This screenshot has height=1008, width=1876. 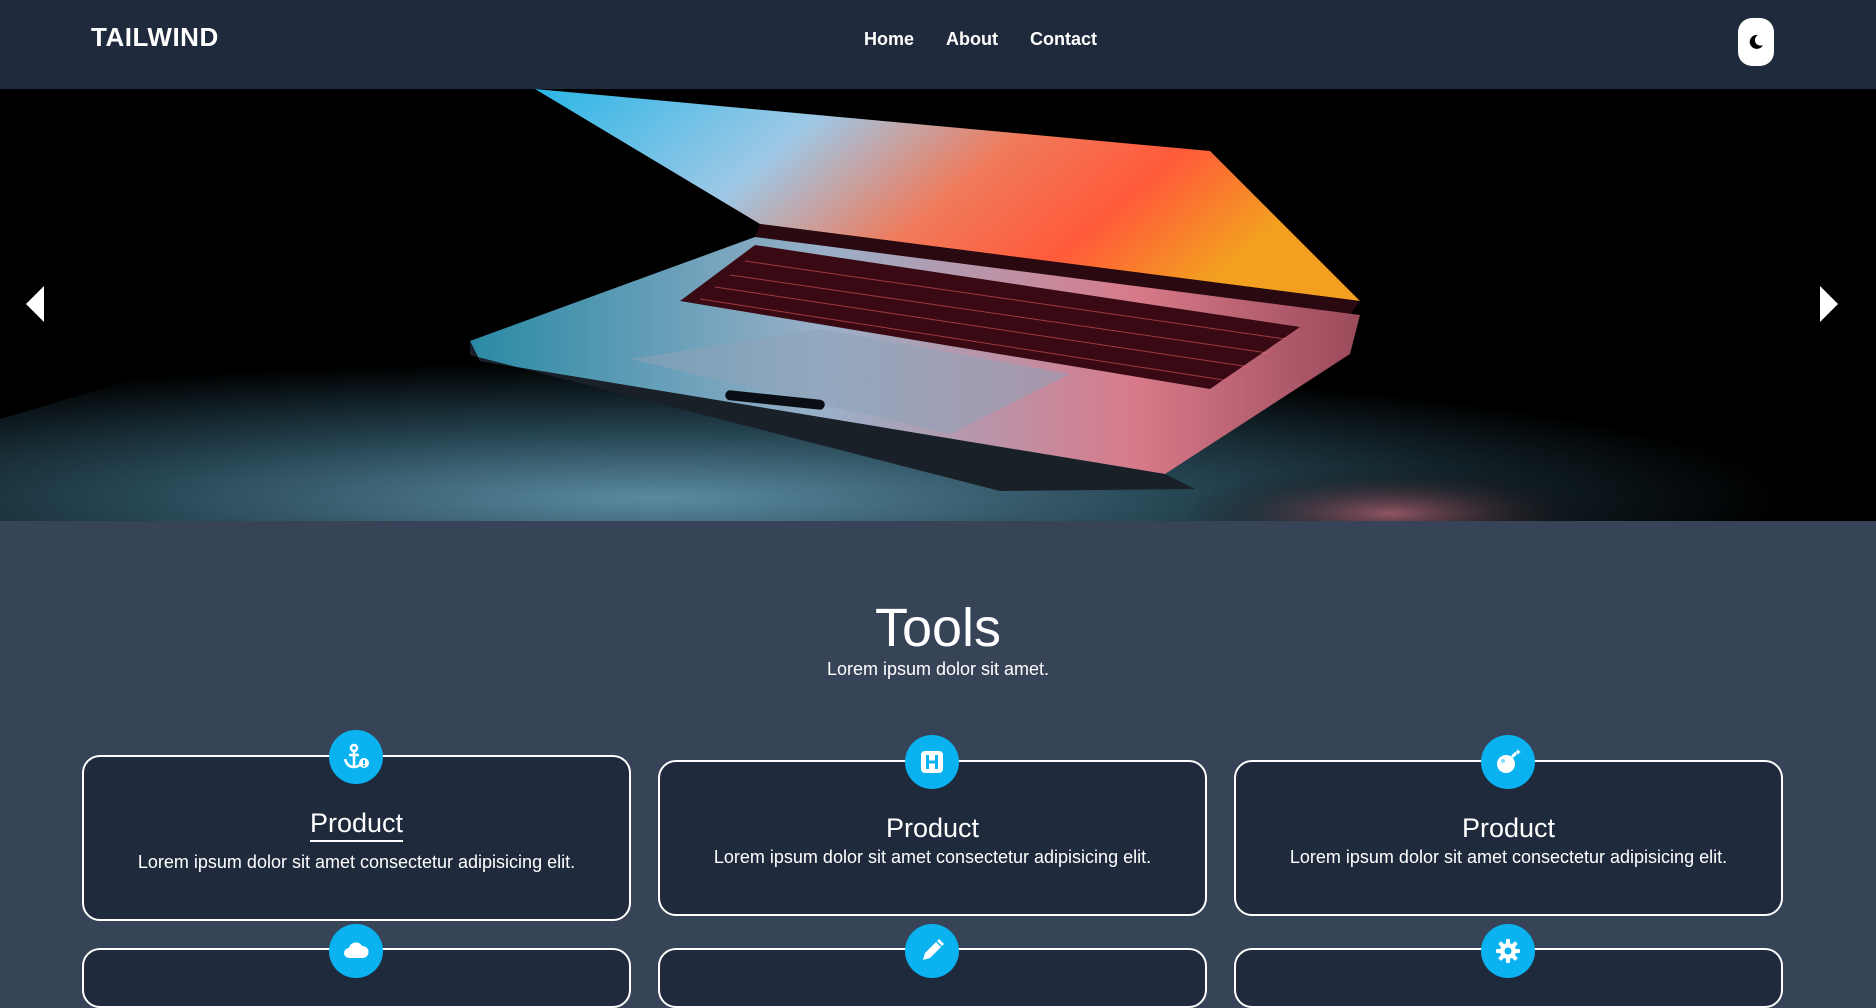 I want to click on section-subtitle: Lorem ipsum dolor sit amet., so click(x=938, y=669).